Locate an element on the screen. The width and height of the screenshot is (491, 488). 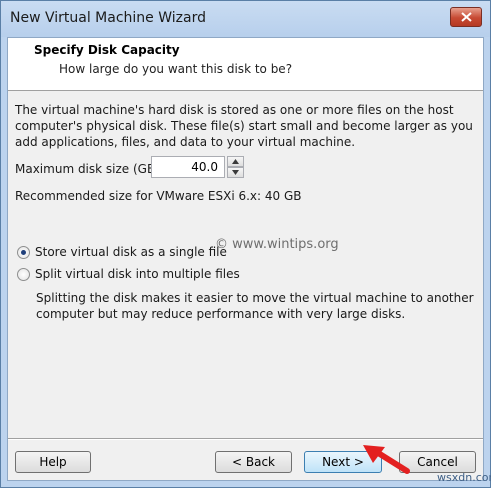
arrow-up-icon is located at coordinates (235, 161).